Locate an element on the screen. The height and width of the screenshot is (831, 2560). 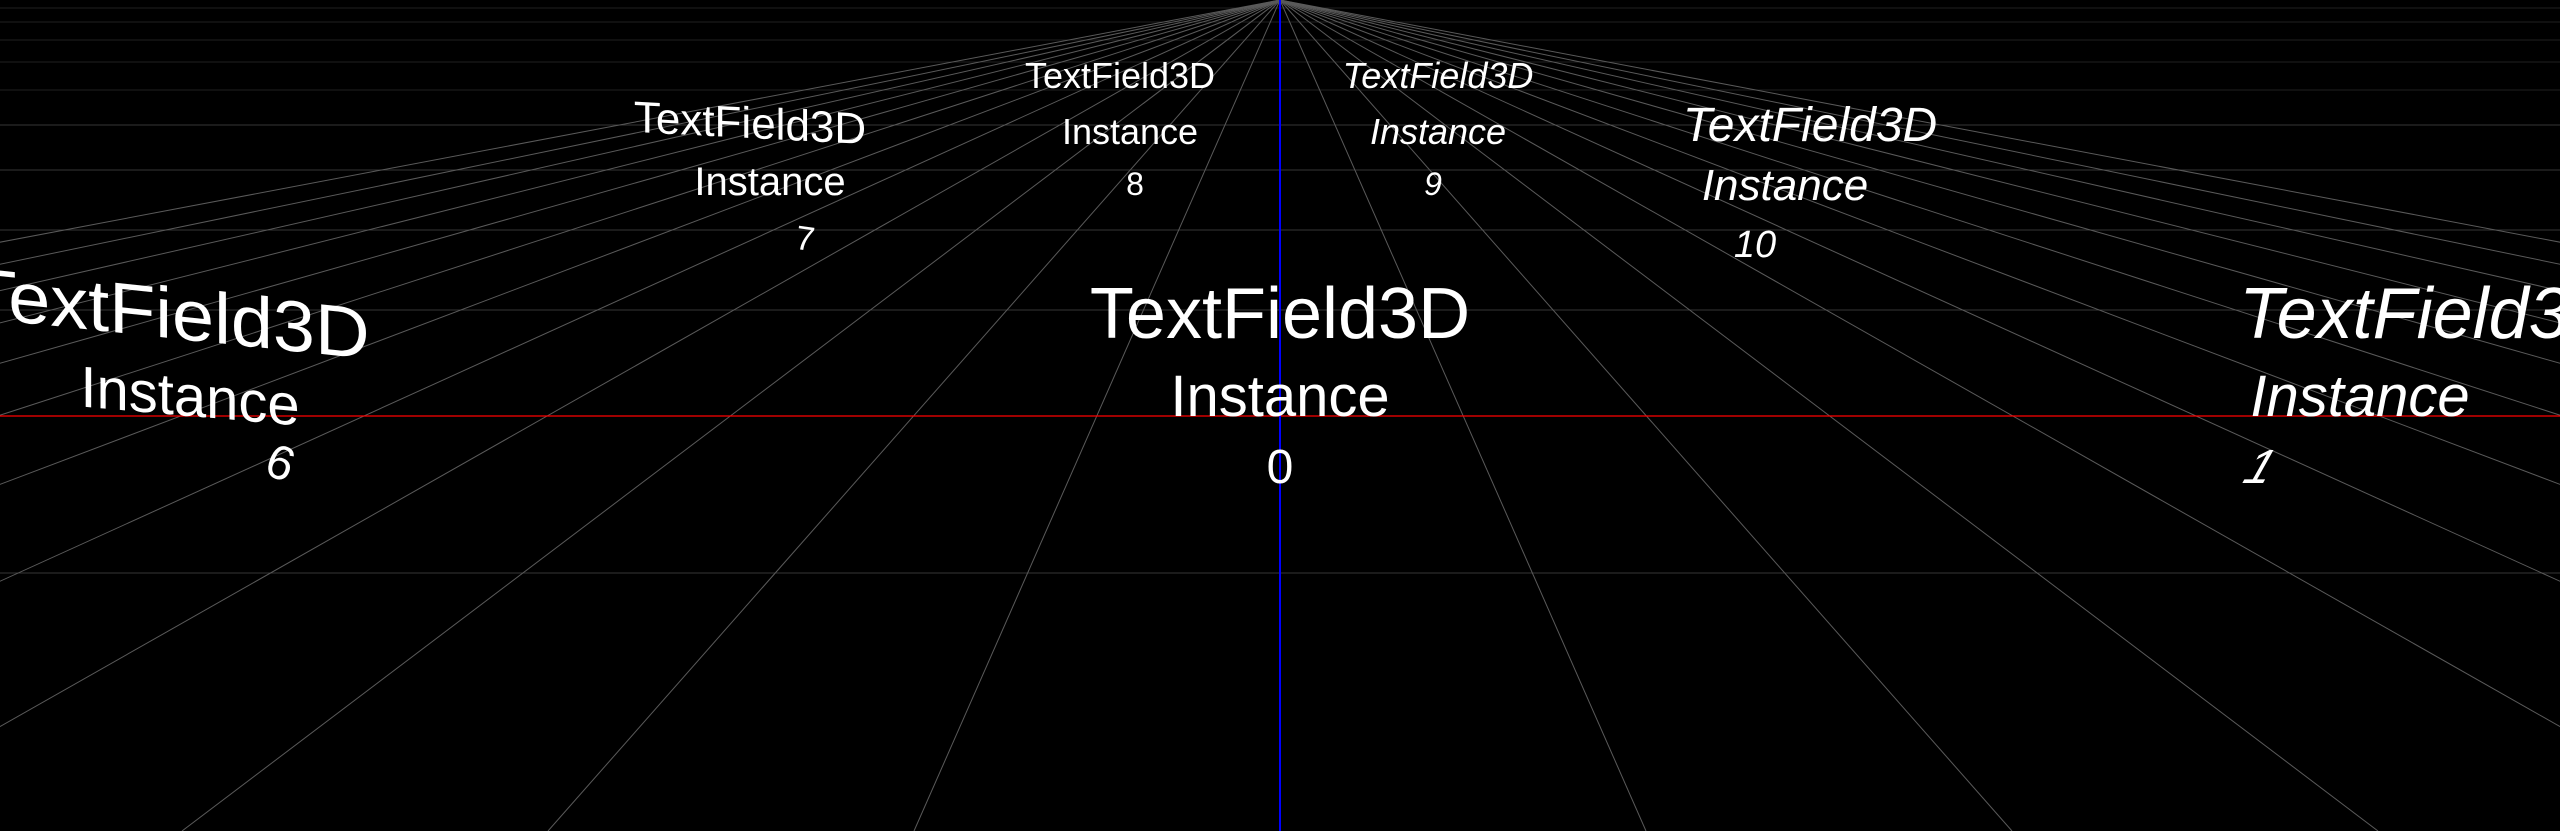
text-instance-6: TextField3D Instance 6 is located at coordinates (225, 373).